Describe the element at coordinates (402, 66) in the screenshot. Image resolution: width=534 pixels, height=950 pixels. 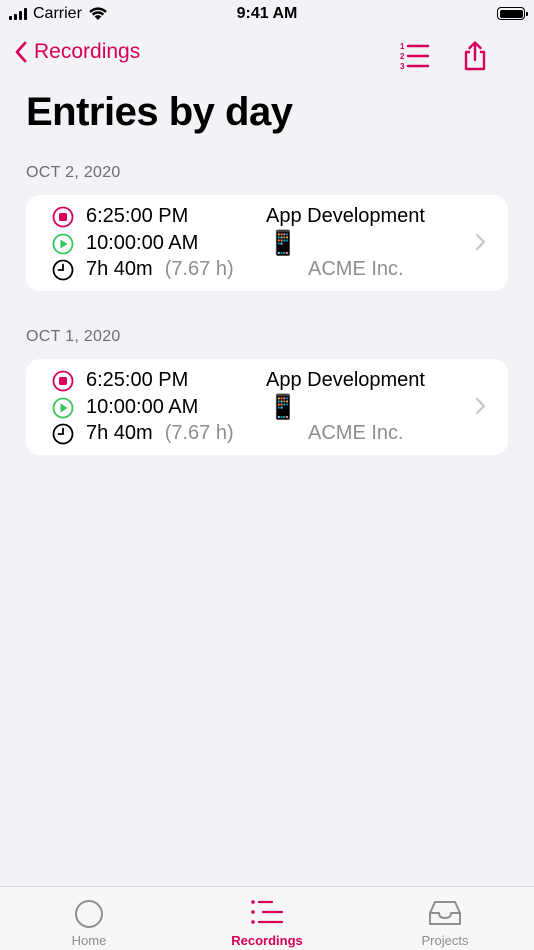
I see `svg-text: 3` at that location.